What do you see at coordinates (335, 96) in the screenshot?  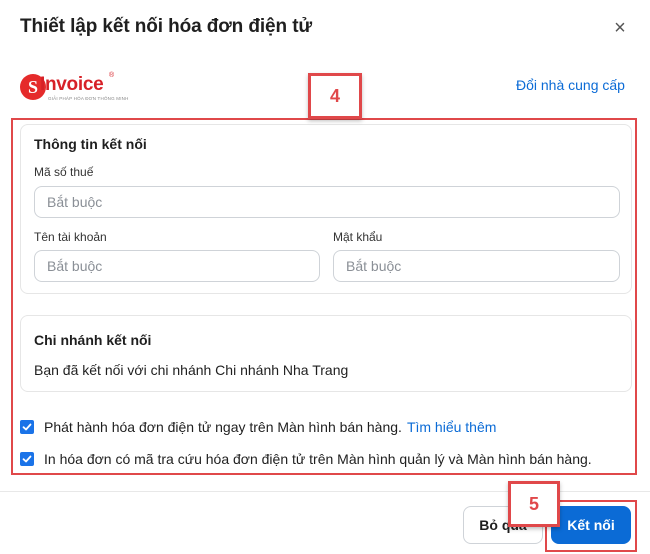 I see `step-callout-4: 4` at bounding box center [335, 96].